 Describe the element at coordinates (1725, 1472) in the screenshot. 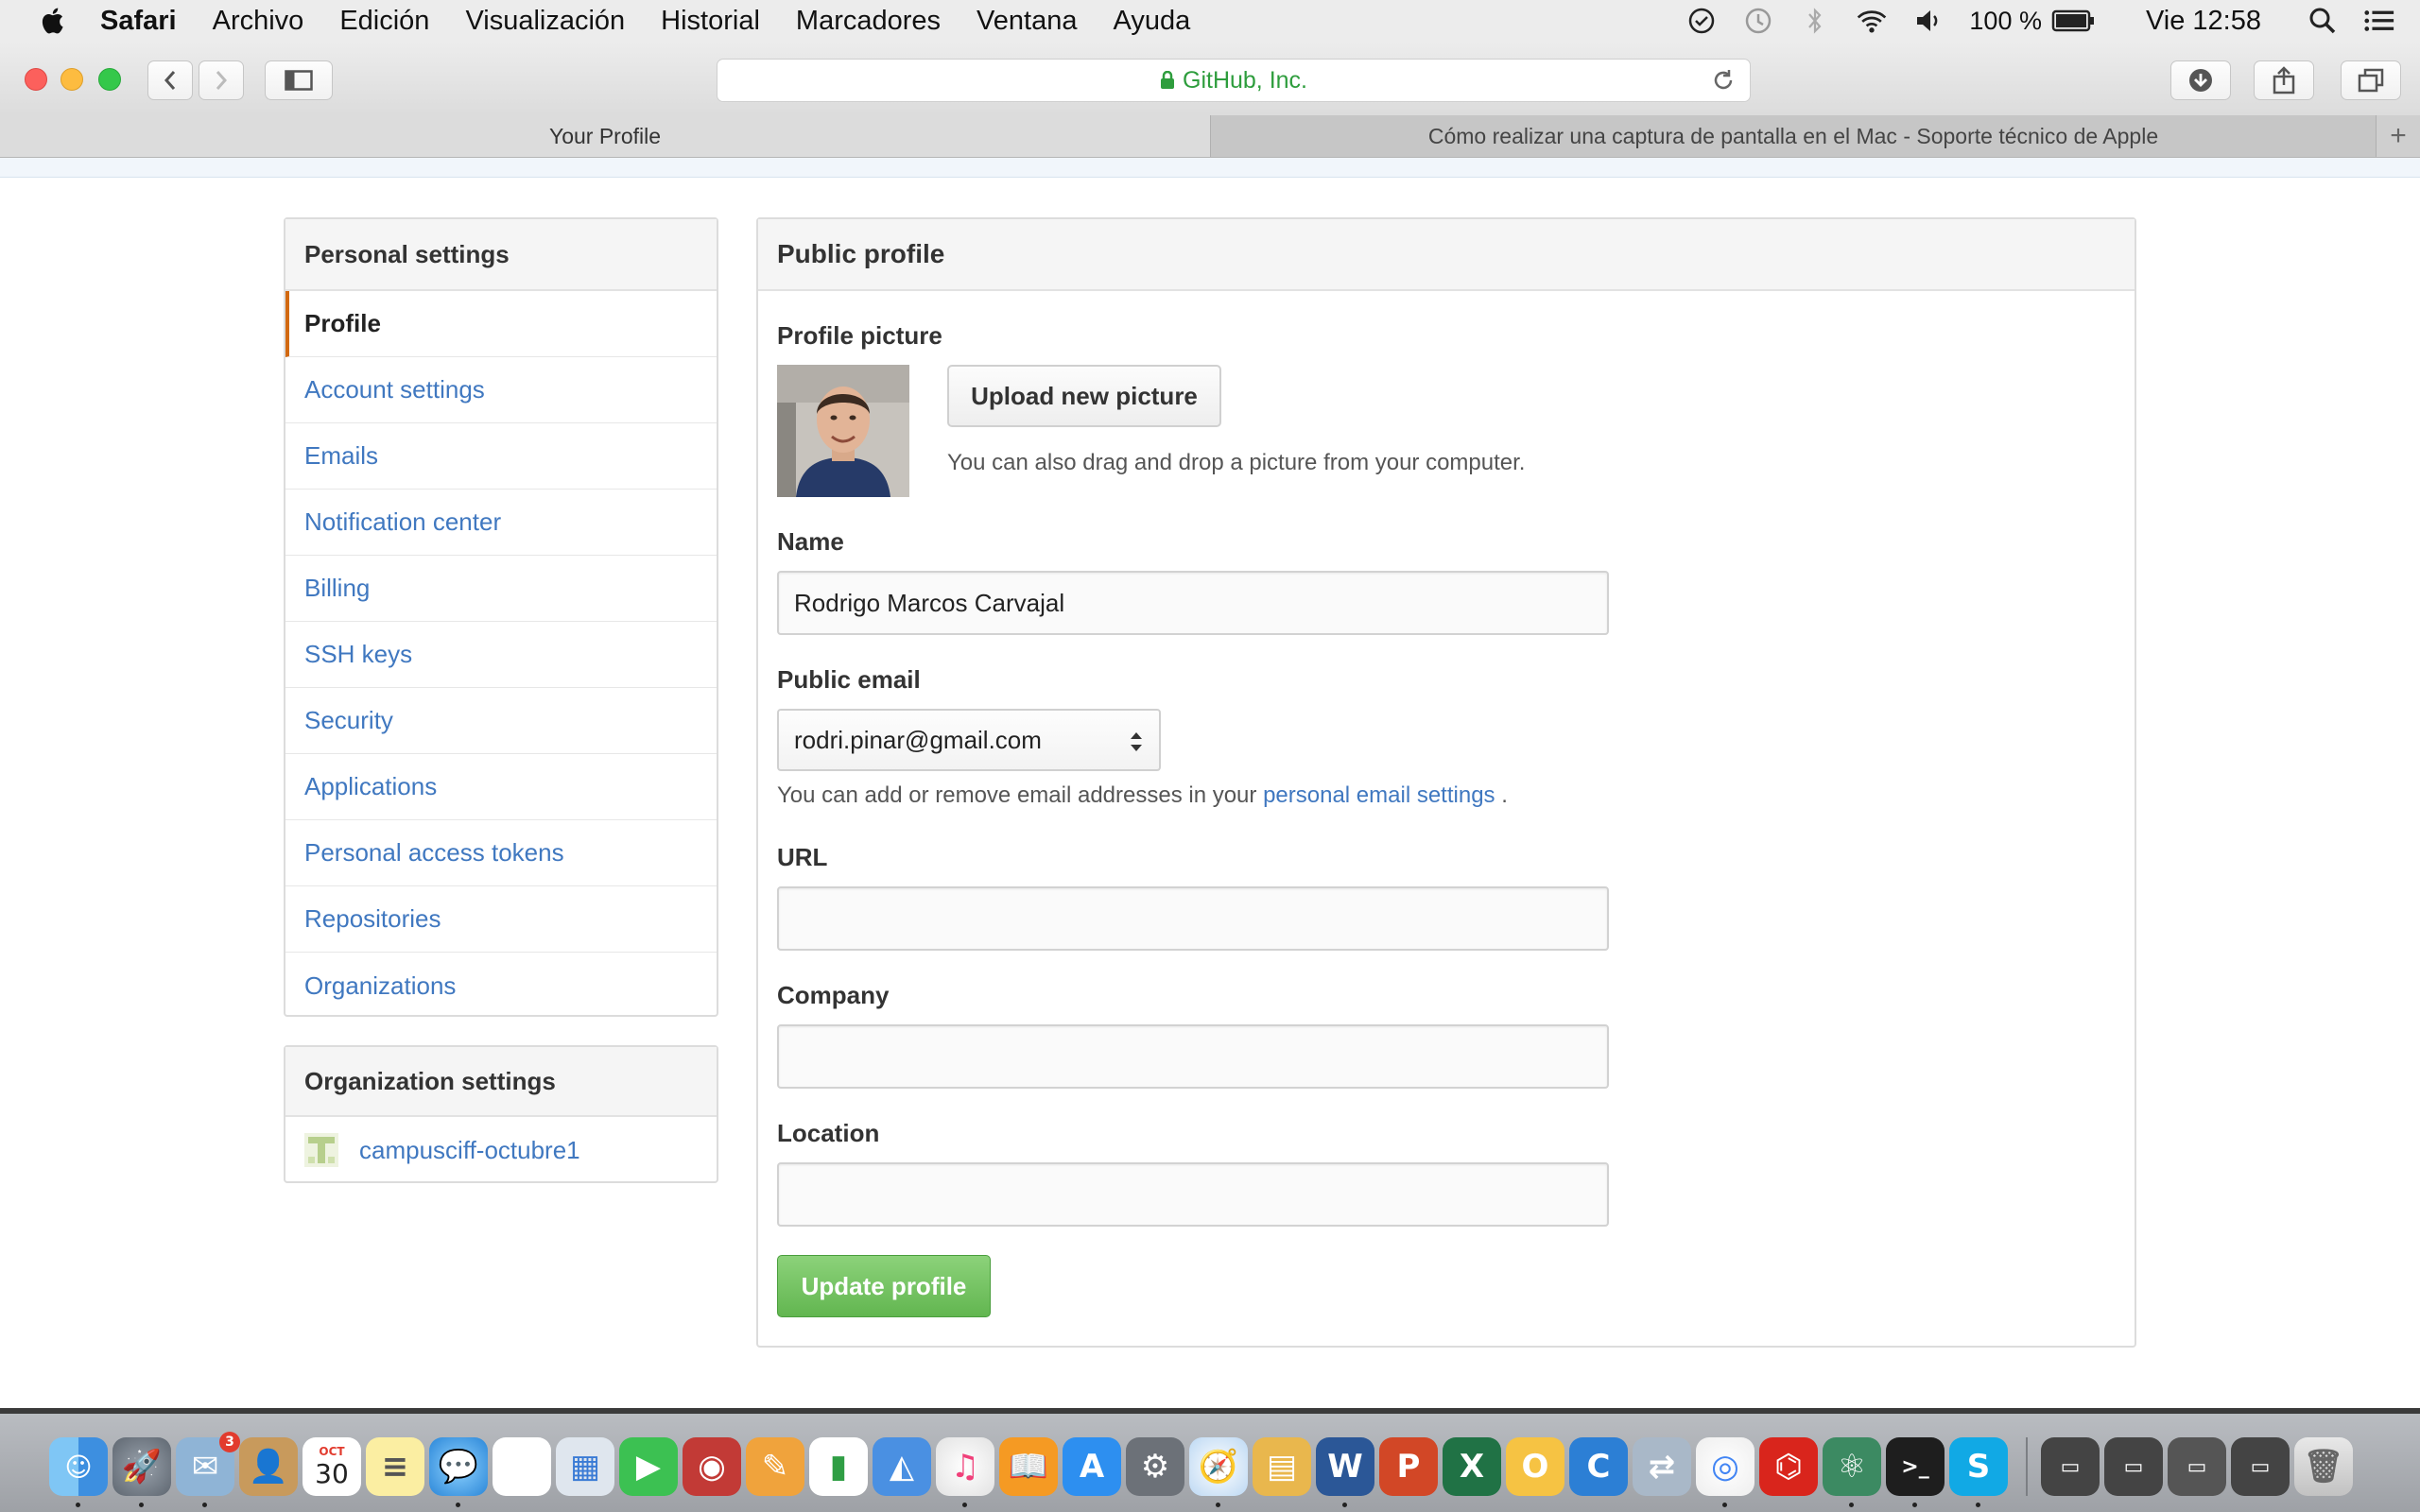

I see `chrome-icon: ◎` at that location.